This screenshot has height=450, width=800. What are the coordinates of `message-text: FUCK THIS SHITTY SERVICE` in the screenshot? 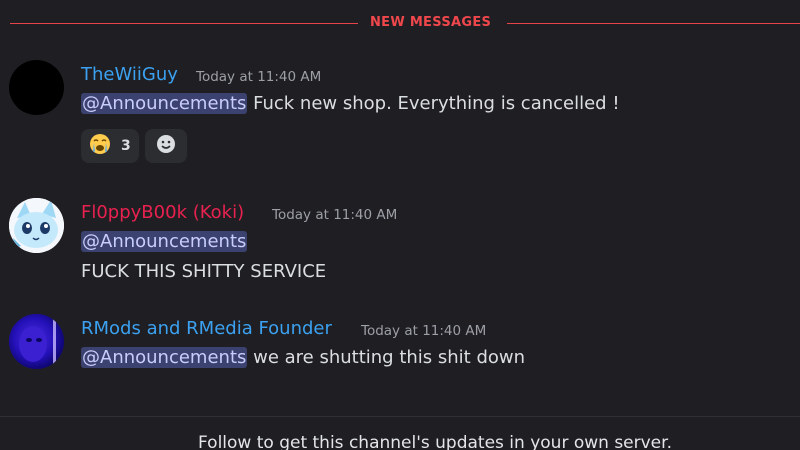 It's located at (204, 271).